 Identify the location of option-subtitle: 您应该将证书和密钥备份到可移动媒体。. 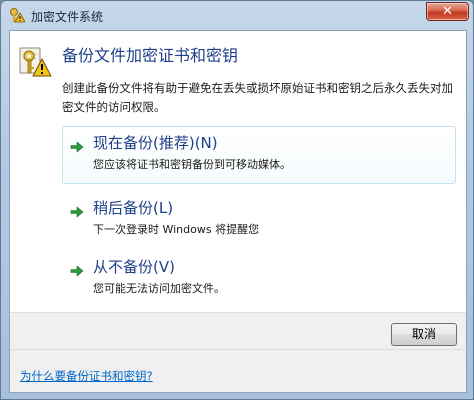
(192, 164).